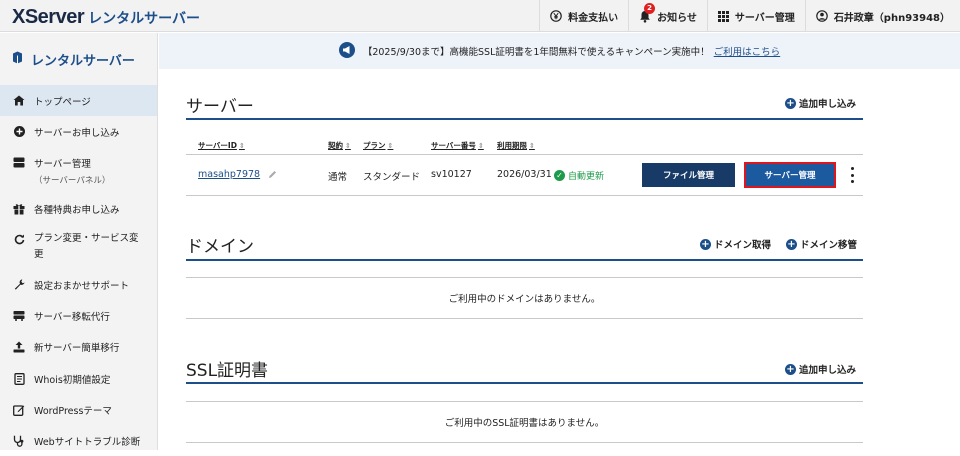  I want to click on server-mgmt-label: サーバー管理, so click(764, 18).